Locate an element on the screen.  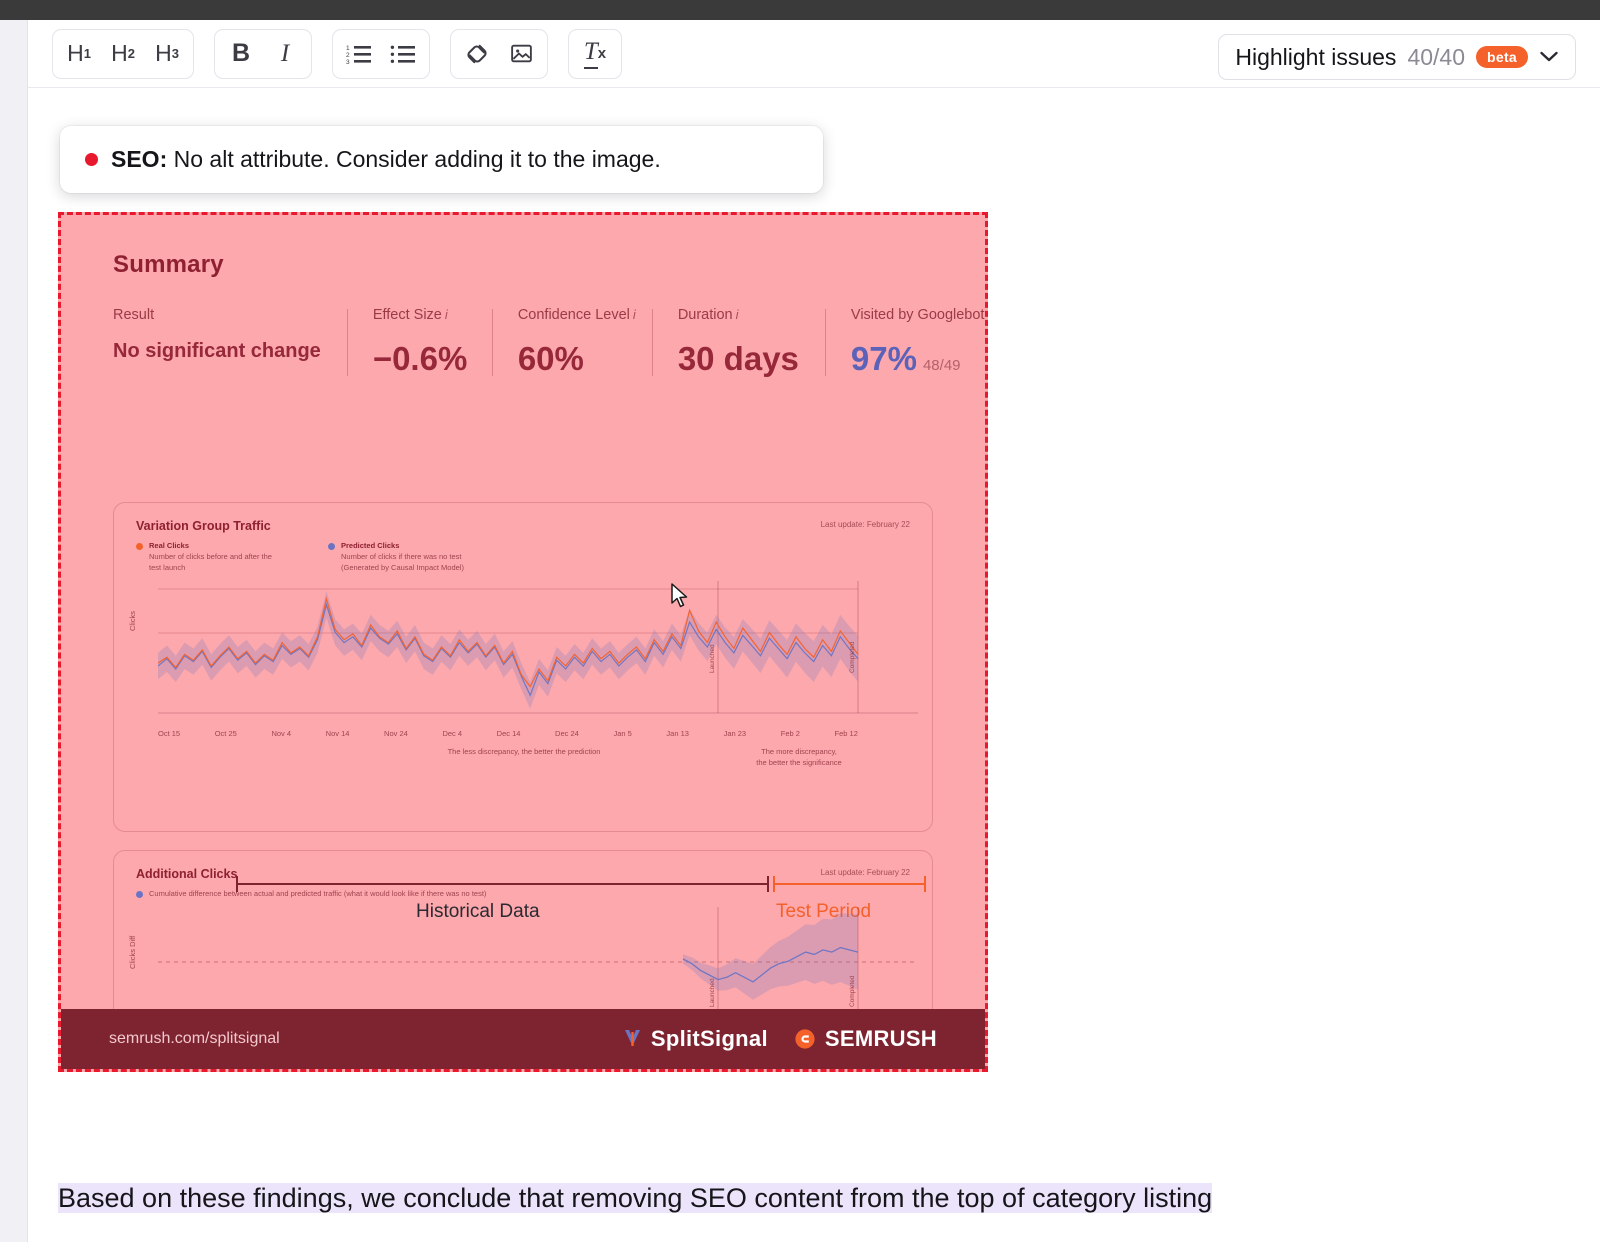
beta-badge: beta is located at coordinates (1502, 57).